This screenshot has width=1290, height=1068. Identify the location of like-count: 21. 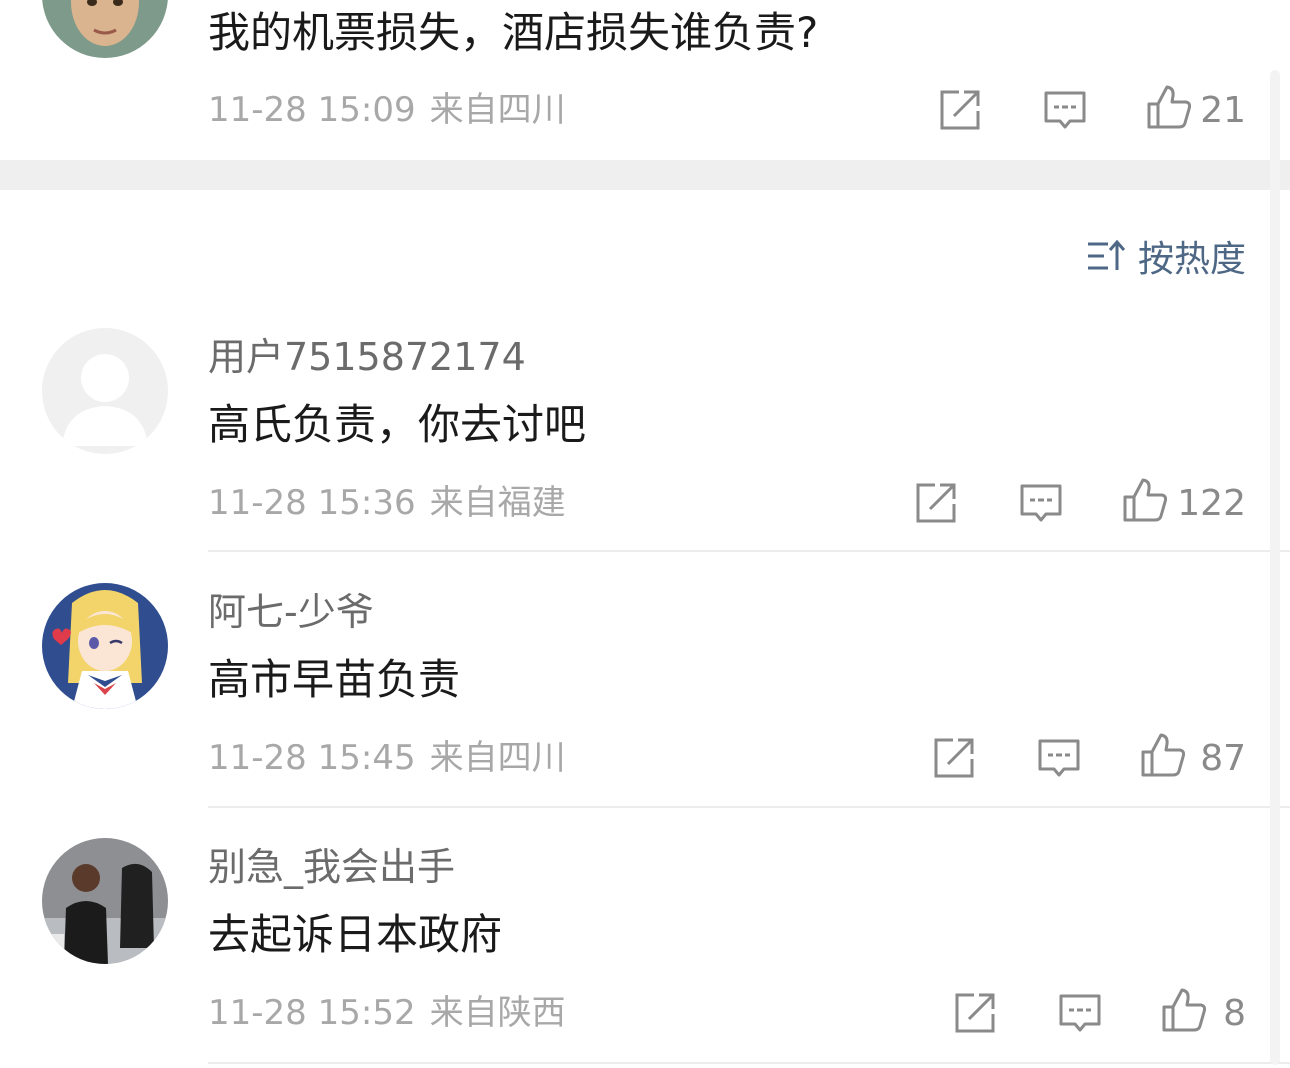
(1223, 110).